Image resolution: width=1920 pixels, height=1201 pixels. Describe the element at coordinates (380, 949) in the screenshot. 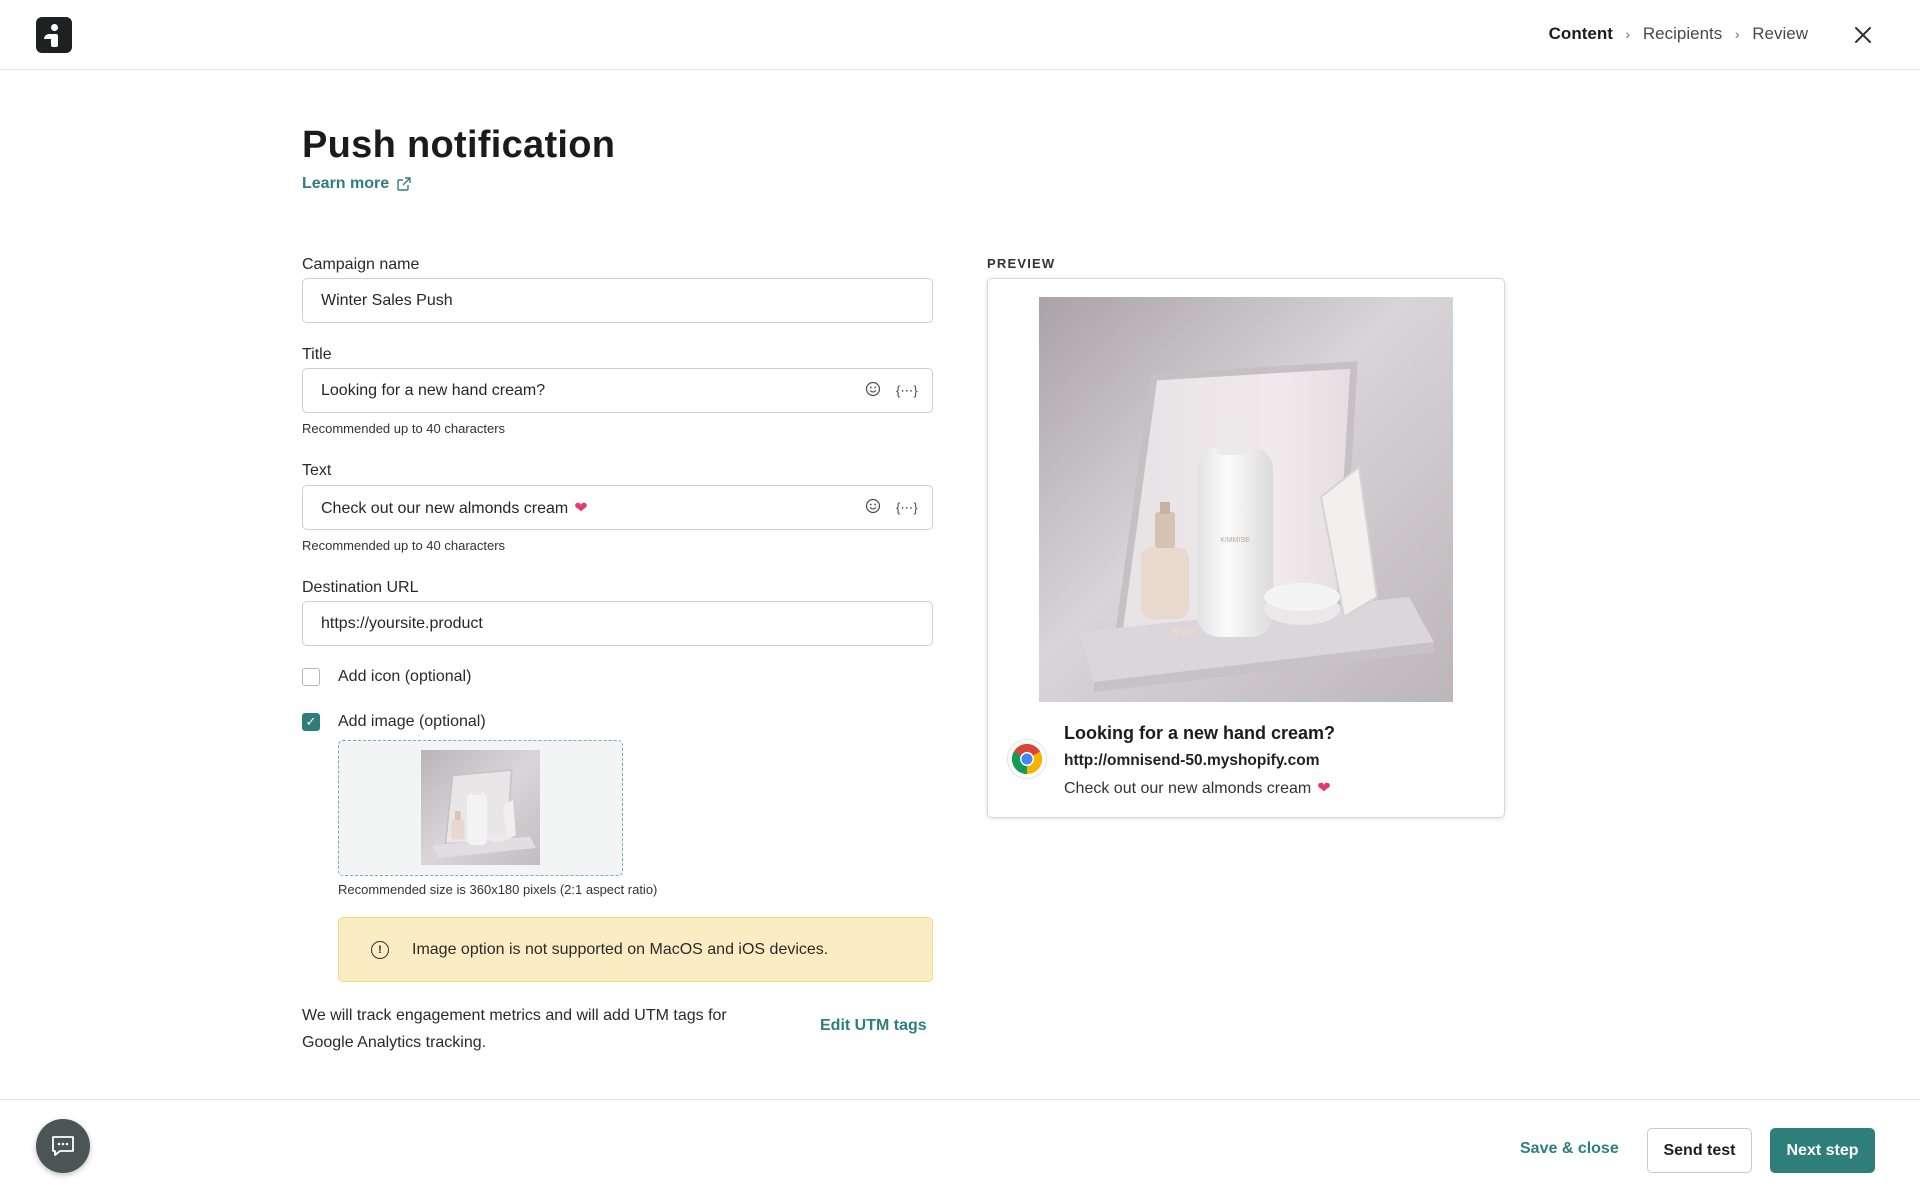

I see `info-icon: !` at that location.